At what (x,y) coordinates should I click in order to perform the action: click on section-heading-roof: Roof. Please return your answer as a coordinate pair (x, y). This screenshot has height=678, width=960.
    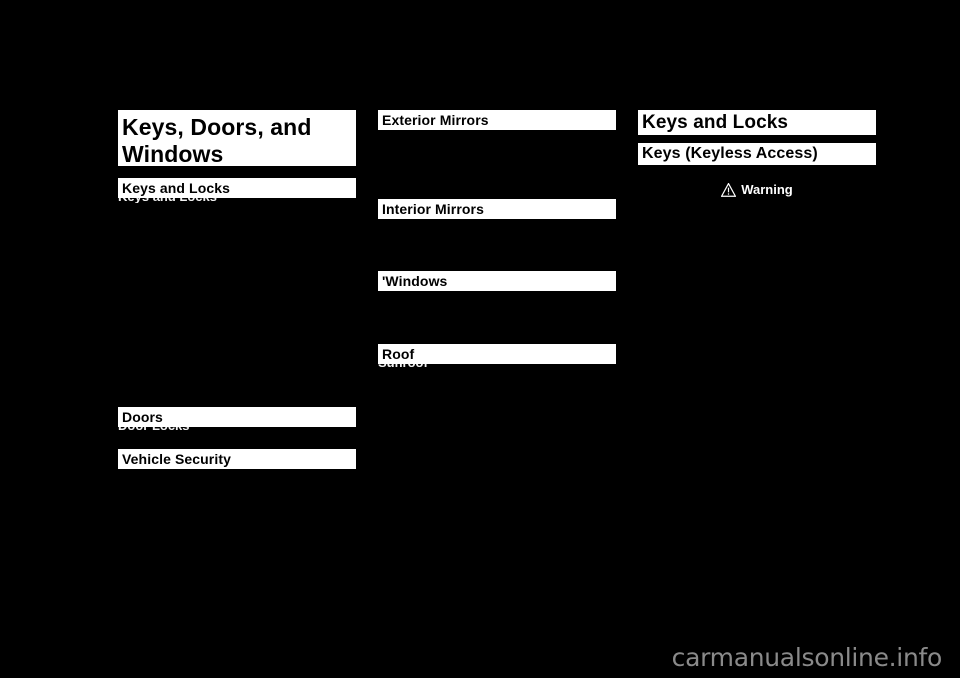
    Looking at the image, I should click on (497, 354).